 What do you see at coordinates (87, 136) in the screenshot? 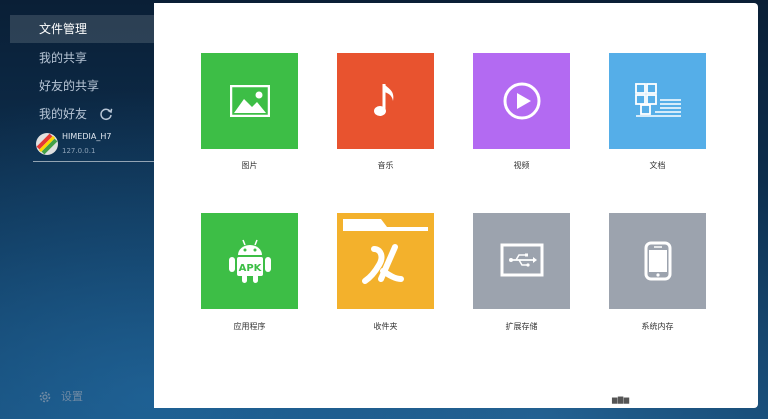
I see `device-name: HIMEDIA_H7` at bounding box center [87, 136].